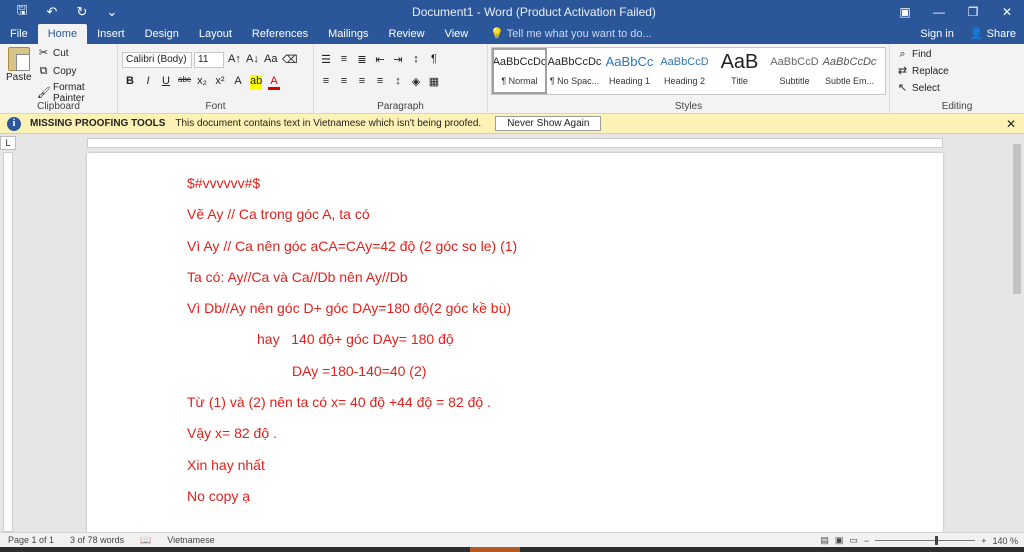  Describe the element at coordinates (1007, 12) in the screenshot. I see `close-icon: ✕` at that location.